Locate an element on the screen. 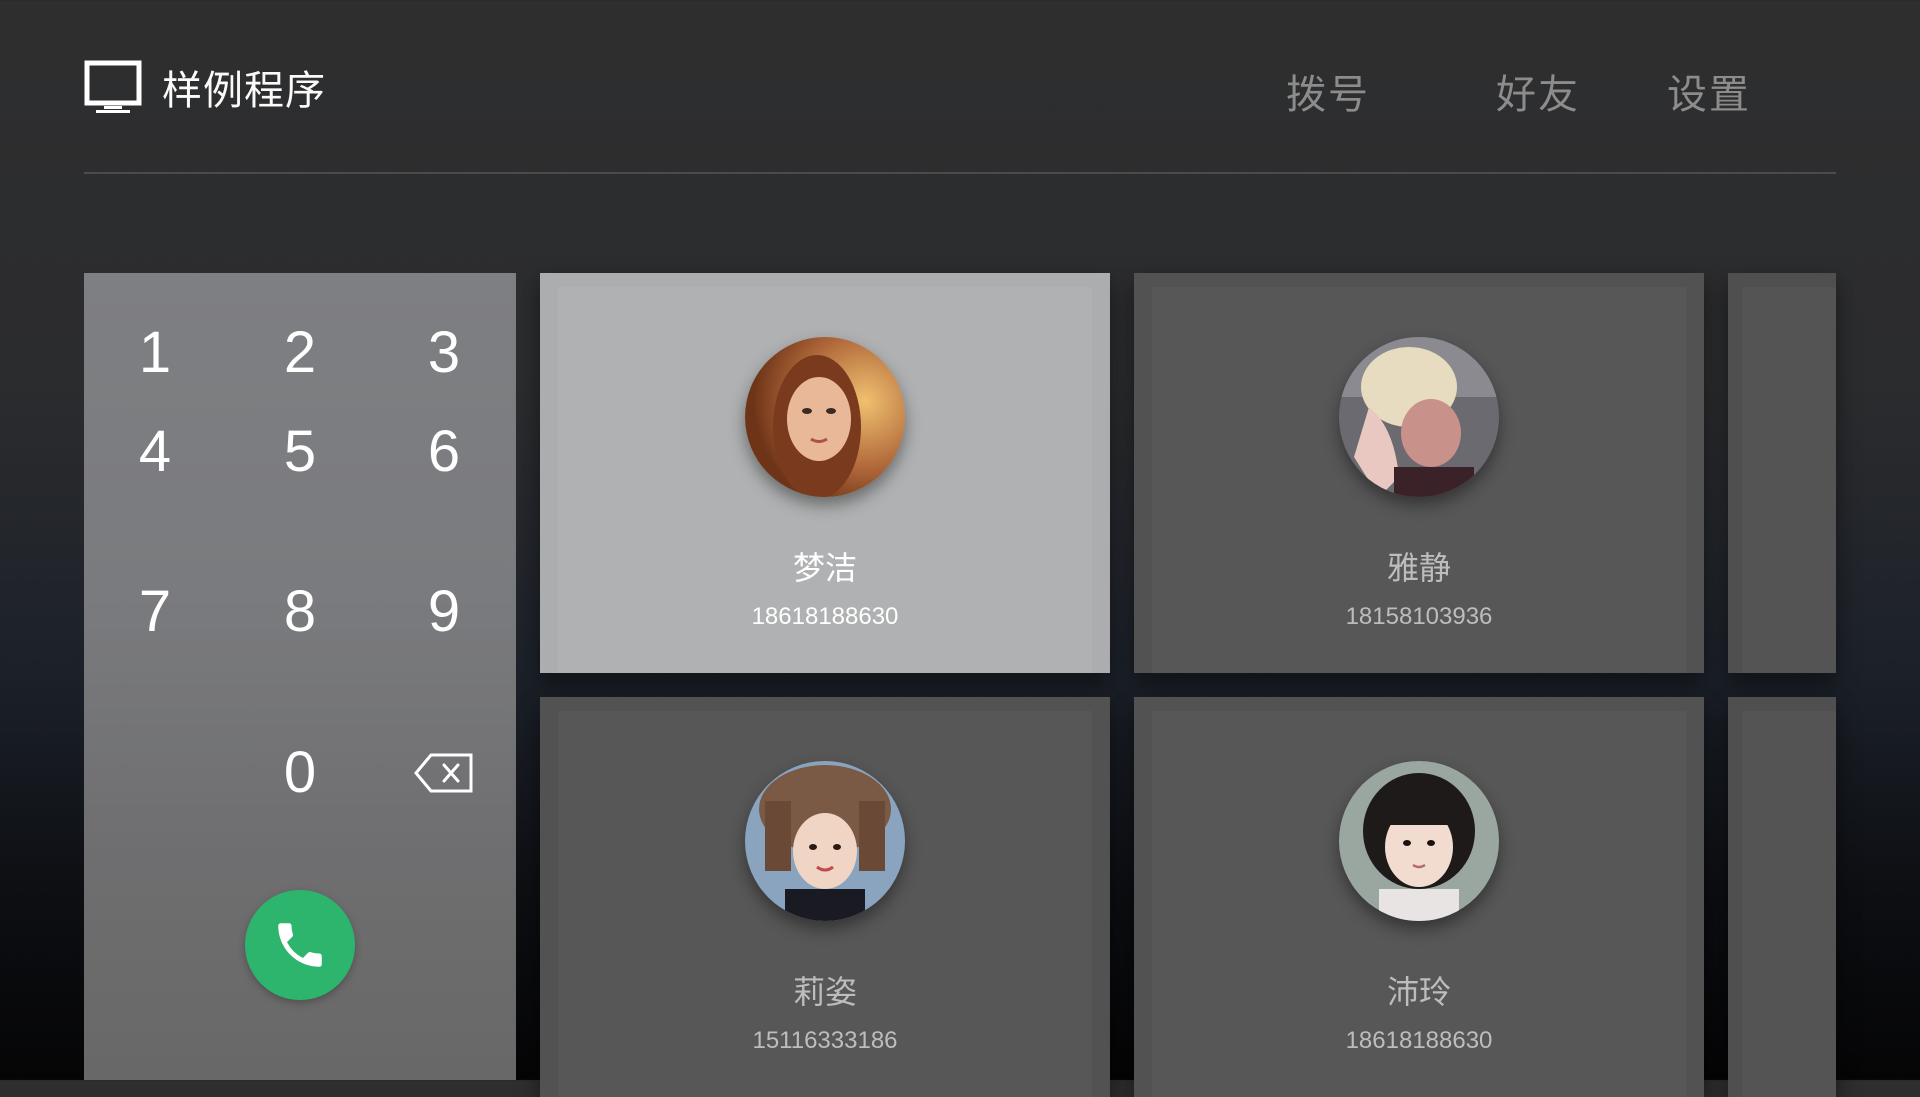 This screenshot has width=1920, height=1097. phone-icon is located at coordinates (300, 945).